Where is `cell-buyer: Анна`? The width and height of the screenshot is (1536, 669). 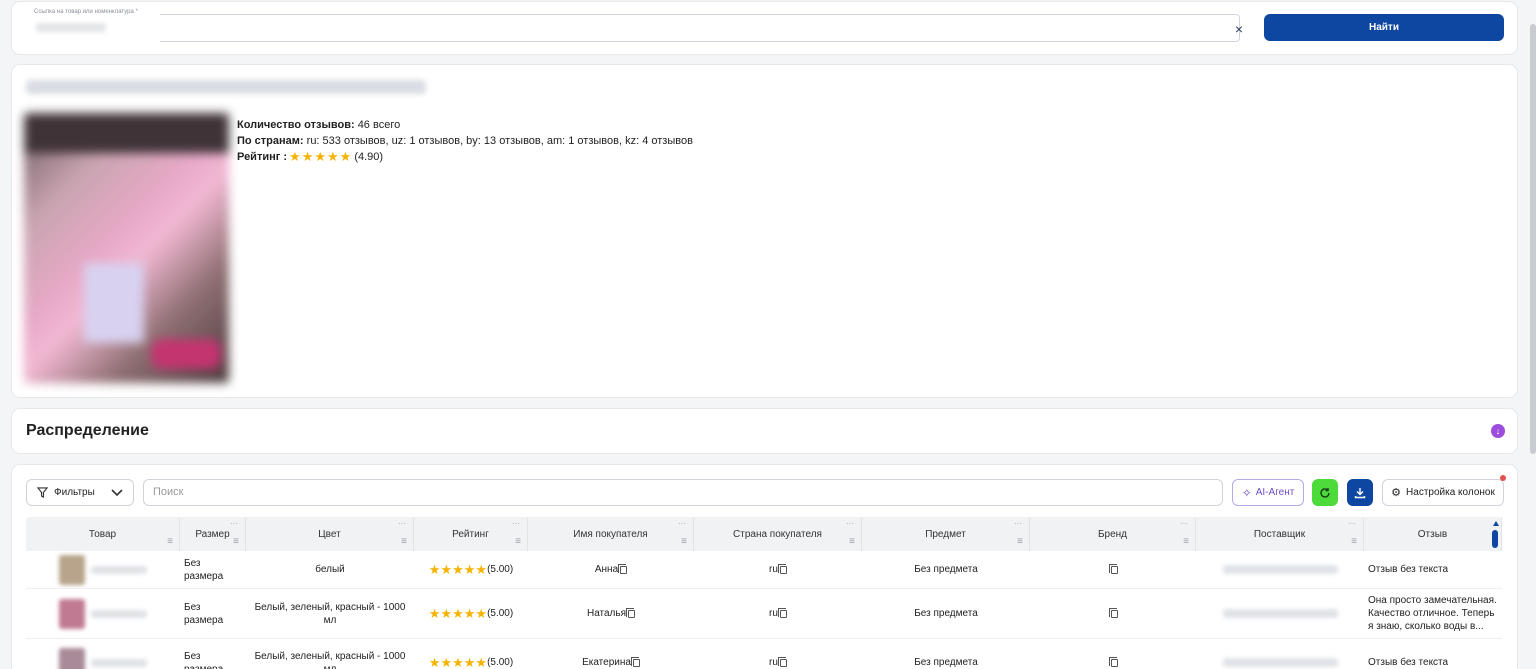 cell-buyer: Анна is located at coordinates (611, 569).